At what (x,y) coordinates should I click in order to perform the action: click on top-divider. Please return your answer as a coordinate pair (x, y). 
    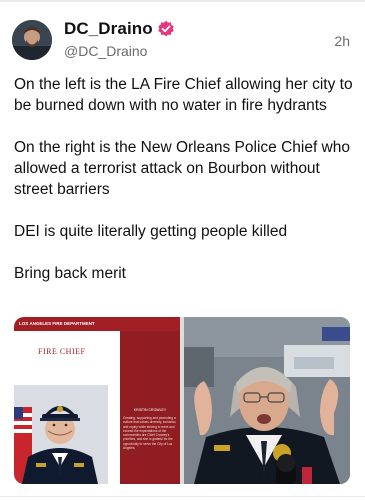
    Looking at the image, I should click on (182, 1).